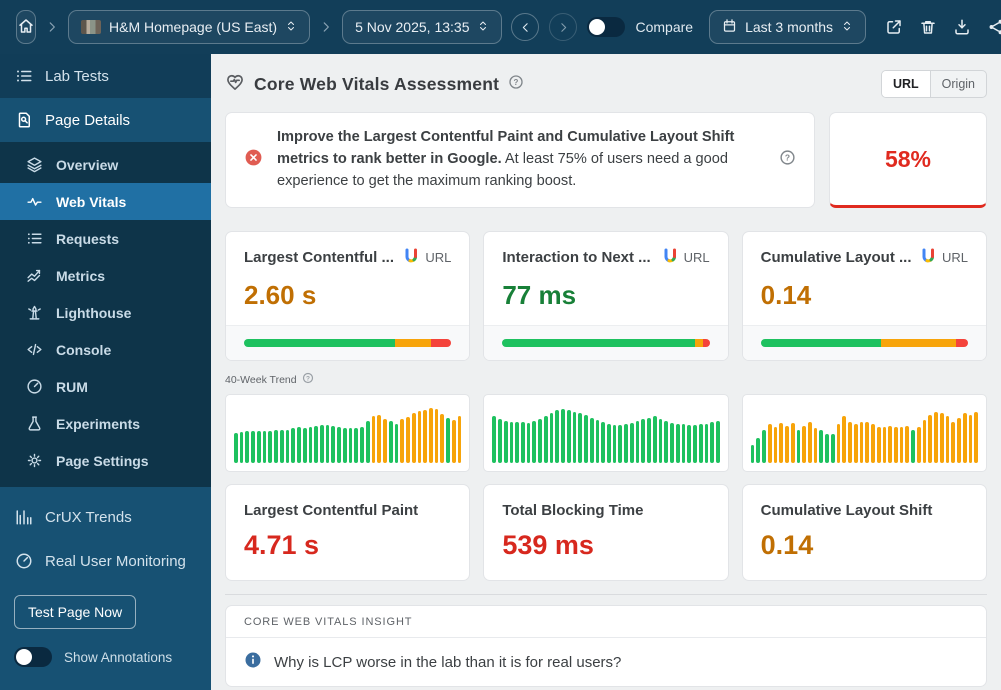 This screenshot has height=690, width=1001. I want to click on inp-trend-chart, so click(606, 433).